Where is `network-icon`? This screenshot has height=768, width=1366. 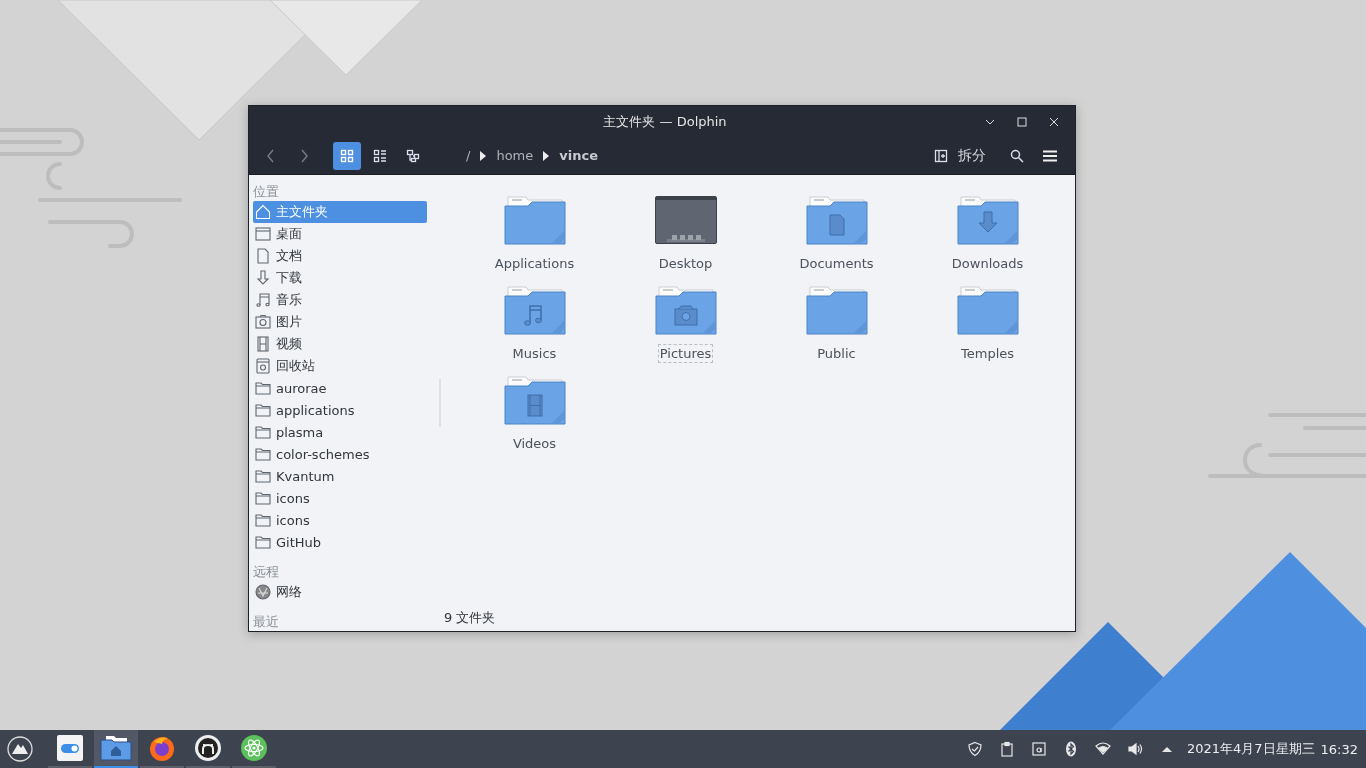 network-icon is located at coordinates (263, 592).